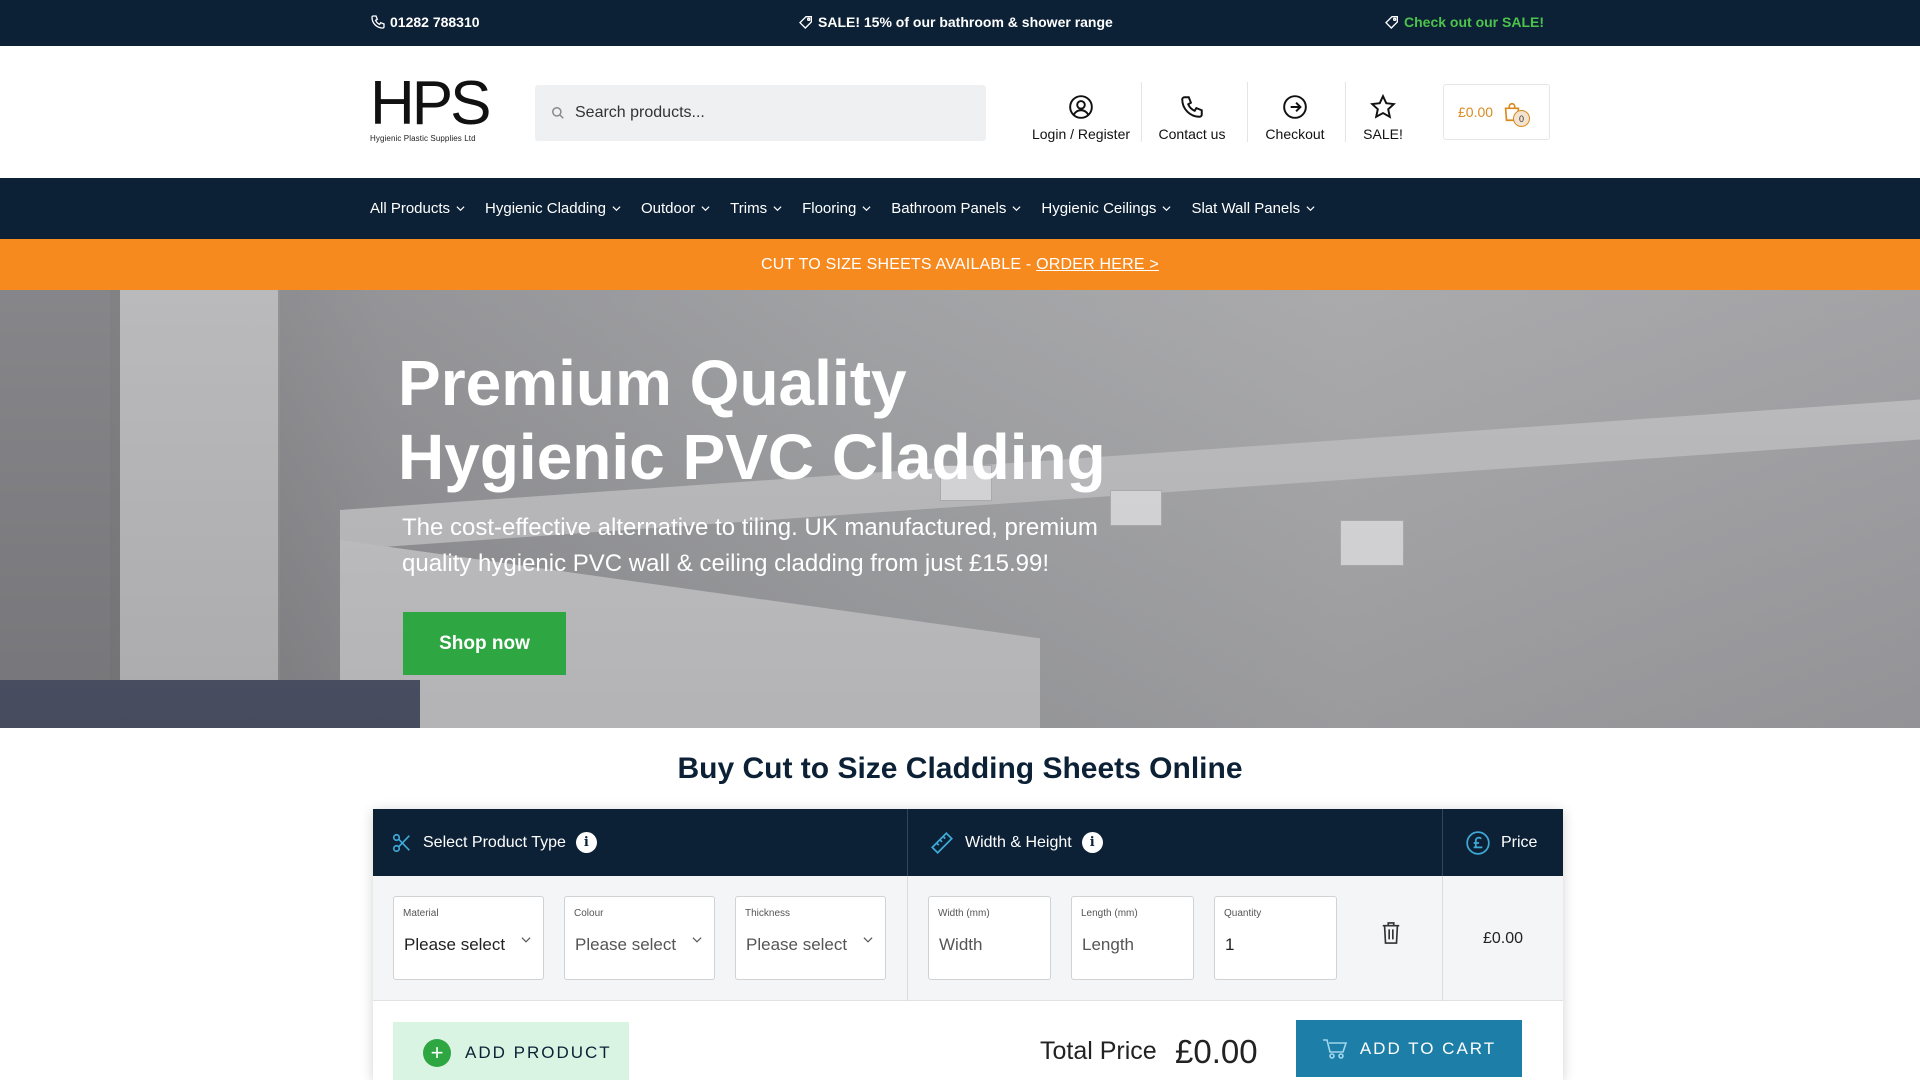 The image size is (1920, 1080). Describe the element at coordinates (1253, 208) in the screenshot. I see `nav-item-slat-wall-panels: Slat Wall Panels` at that location.